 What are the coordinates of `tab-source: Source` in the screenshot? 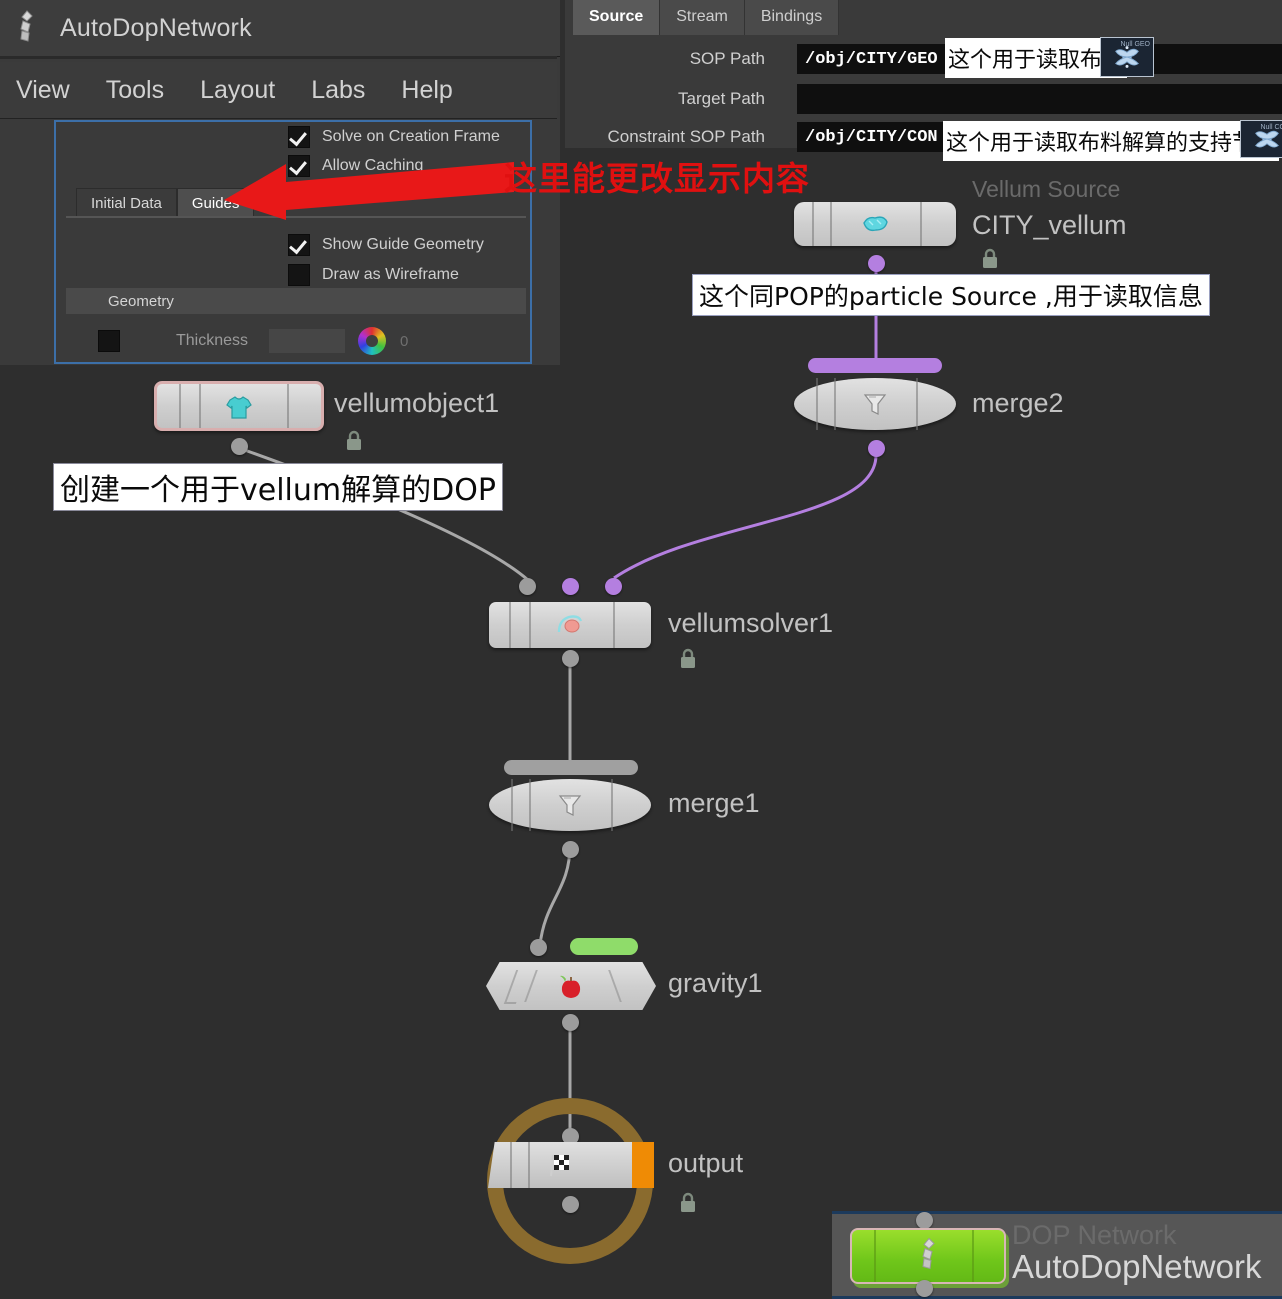 It's located at (617, 17).